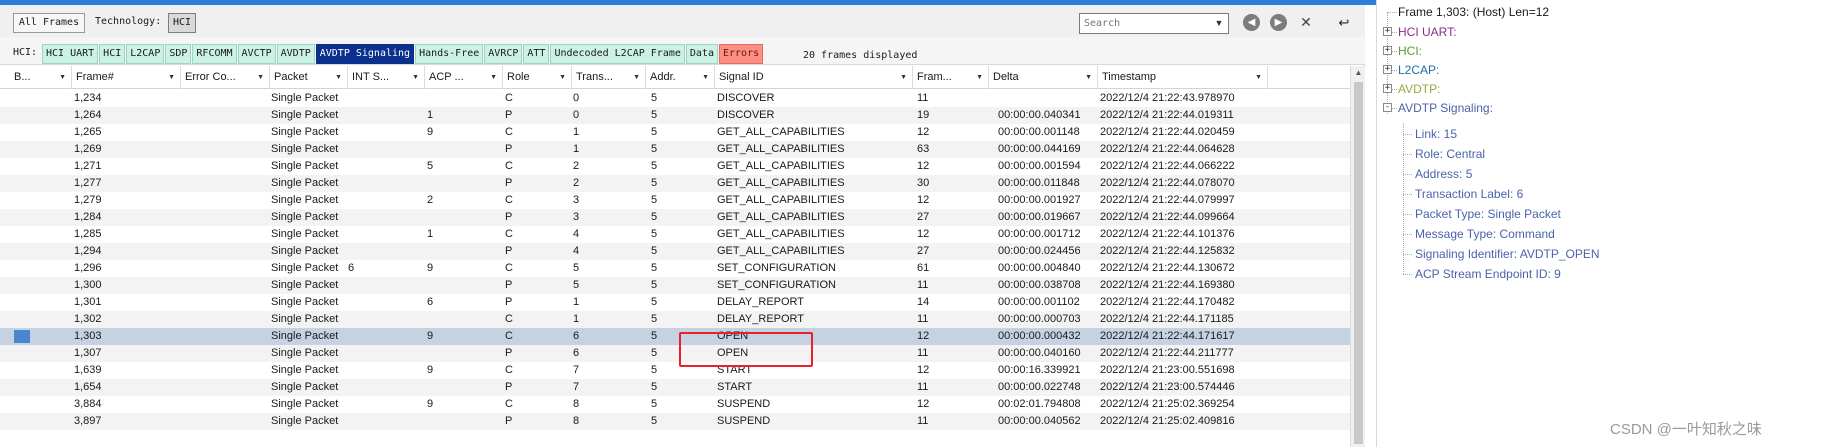 The image size is (1836, 447). I want to click on filter-sdp: SDP, so click(178, 54).